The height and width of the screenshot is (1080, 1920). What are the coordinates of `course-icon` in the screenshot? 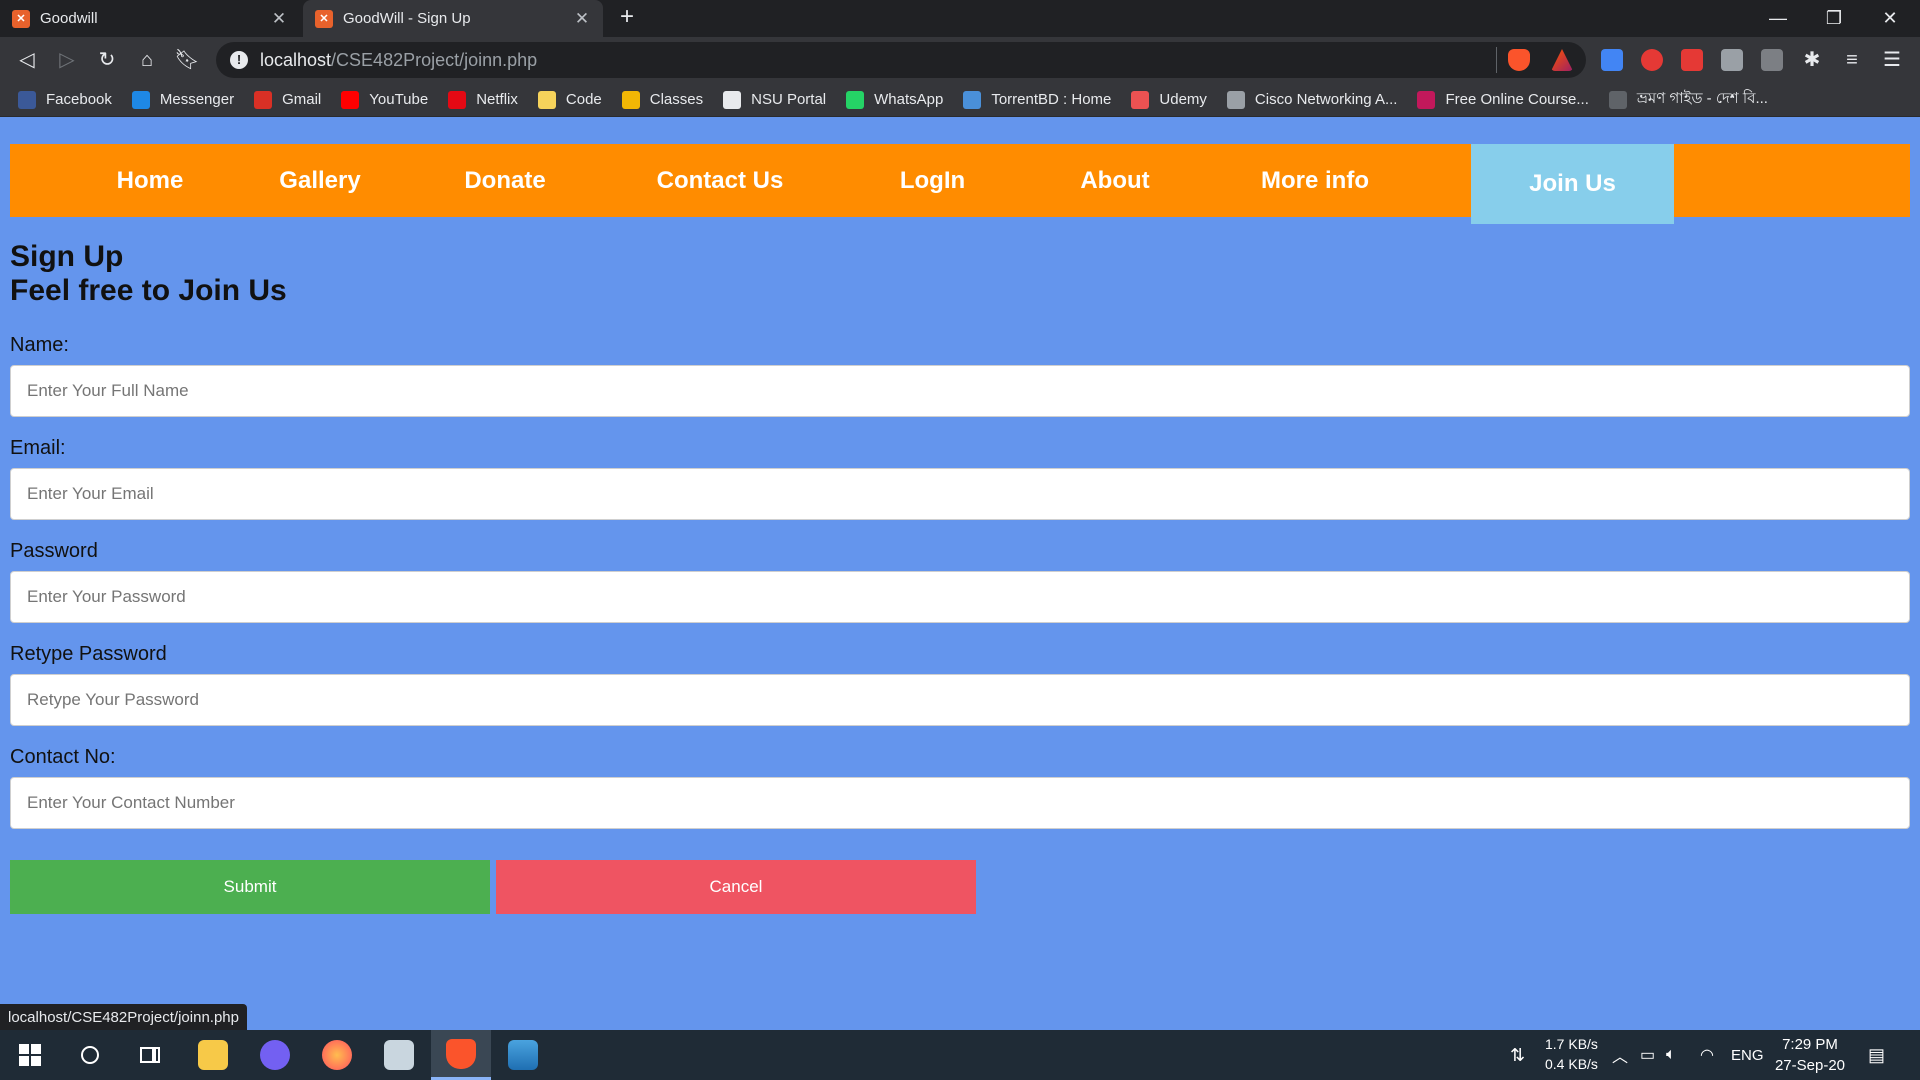 It's located at (1426, 99).